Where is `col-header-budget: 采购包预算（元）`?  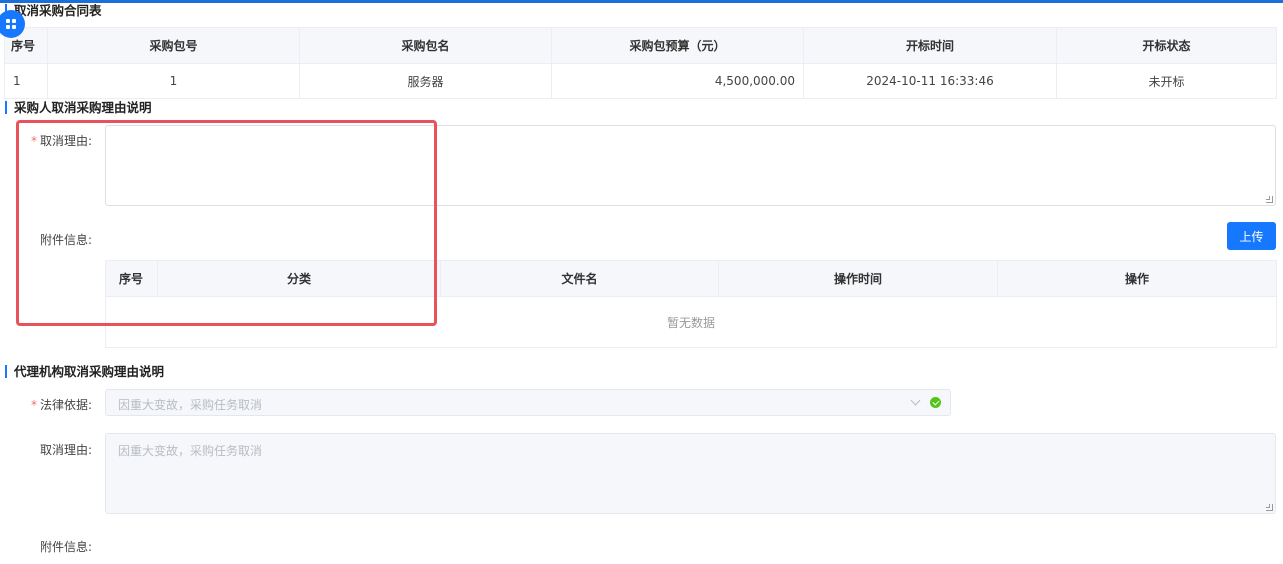
col-header-budget: 采购包预算（元） is located at coordinates (677, 45).